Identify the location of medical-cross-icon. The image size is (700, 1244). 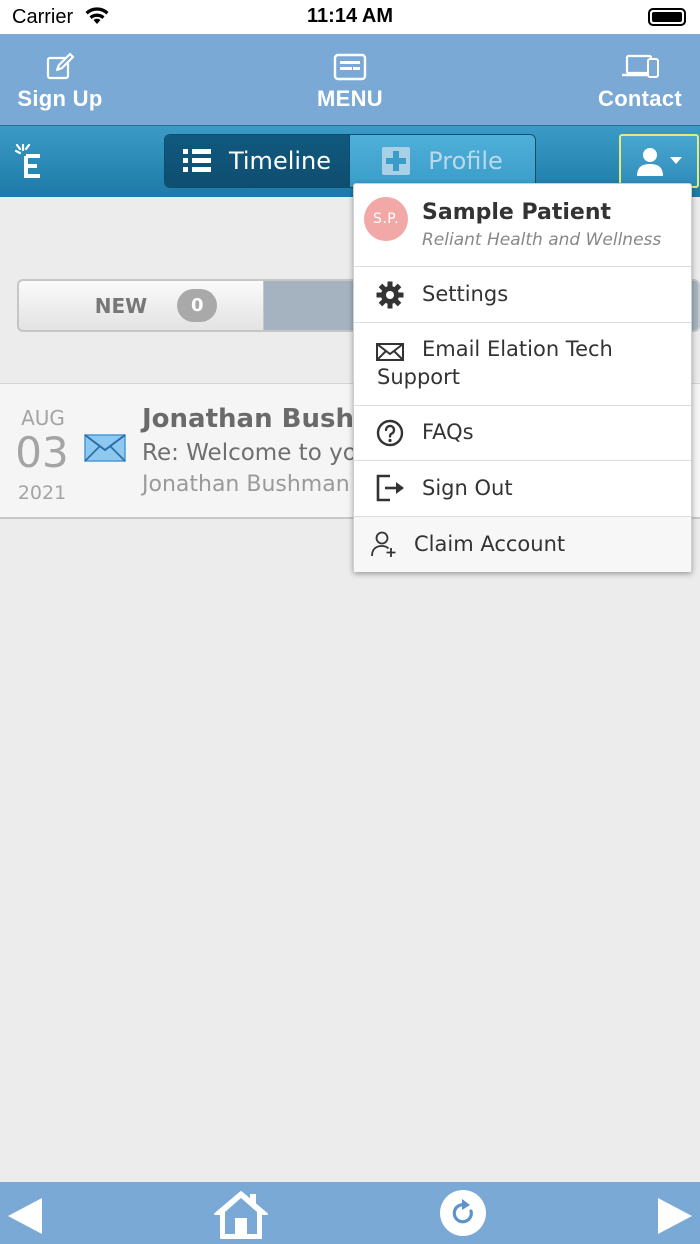
(396, 161).